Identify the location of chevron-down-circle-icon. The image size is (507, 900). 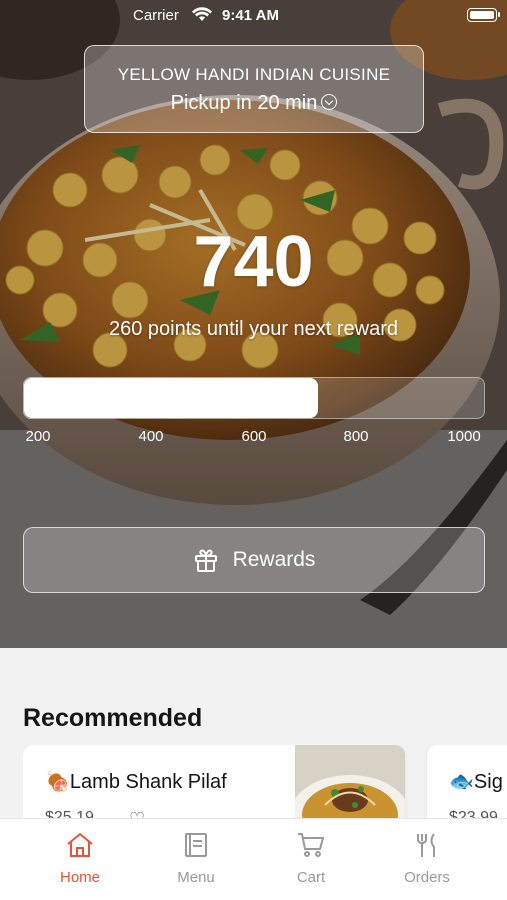
(329, 102).